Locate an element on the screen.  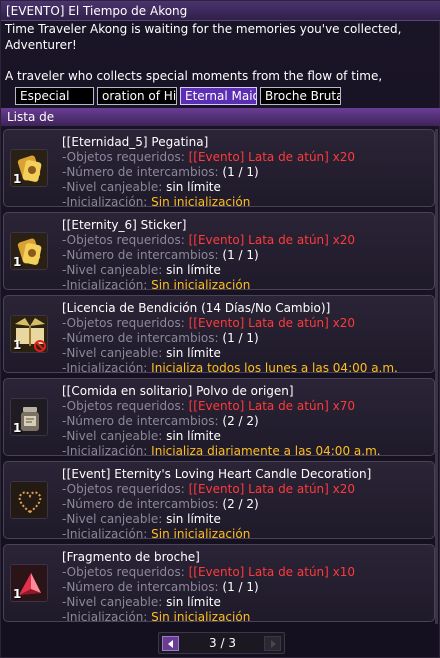
window-title: [EVENTO] El Tiempo de Akong is located at coordinates (97, 11).